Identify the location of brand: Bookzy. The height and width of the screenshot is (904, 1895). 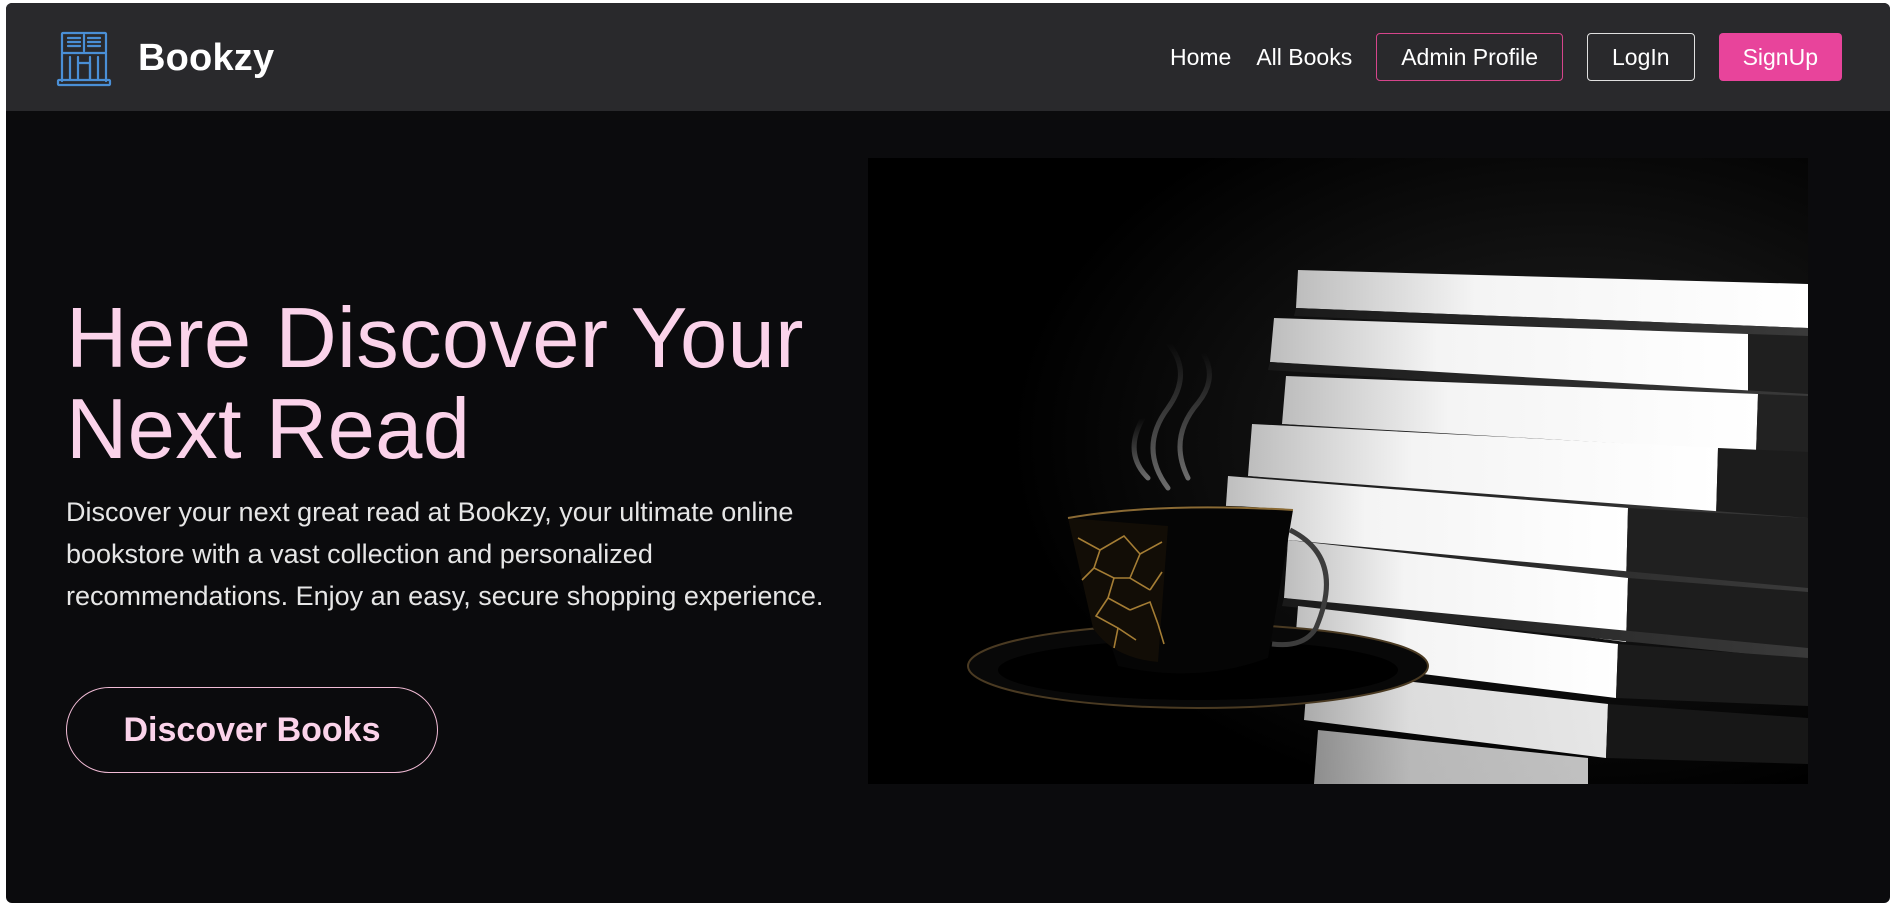
(165, 58).